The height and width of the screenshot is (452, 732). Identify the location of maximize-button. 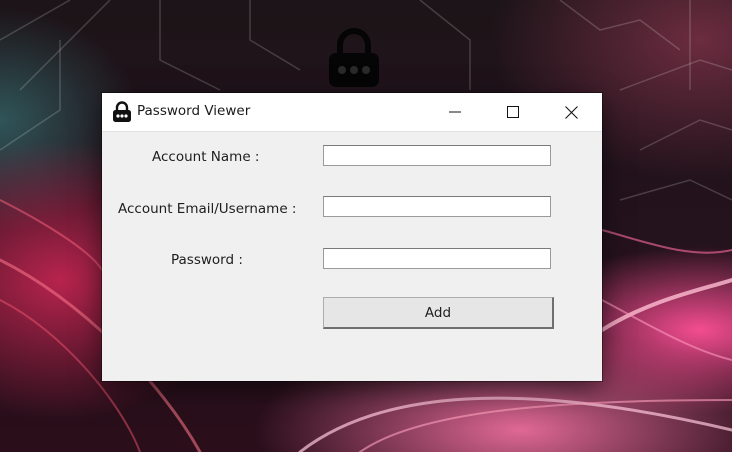
(513, 112).